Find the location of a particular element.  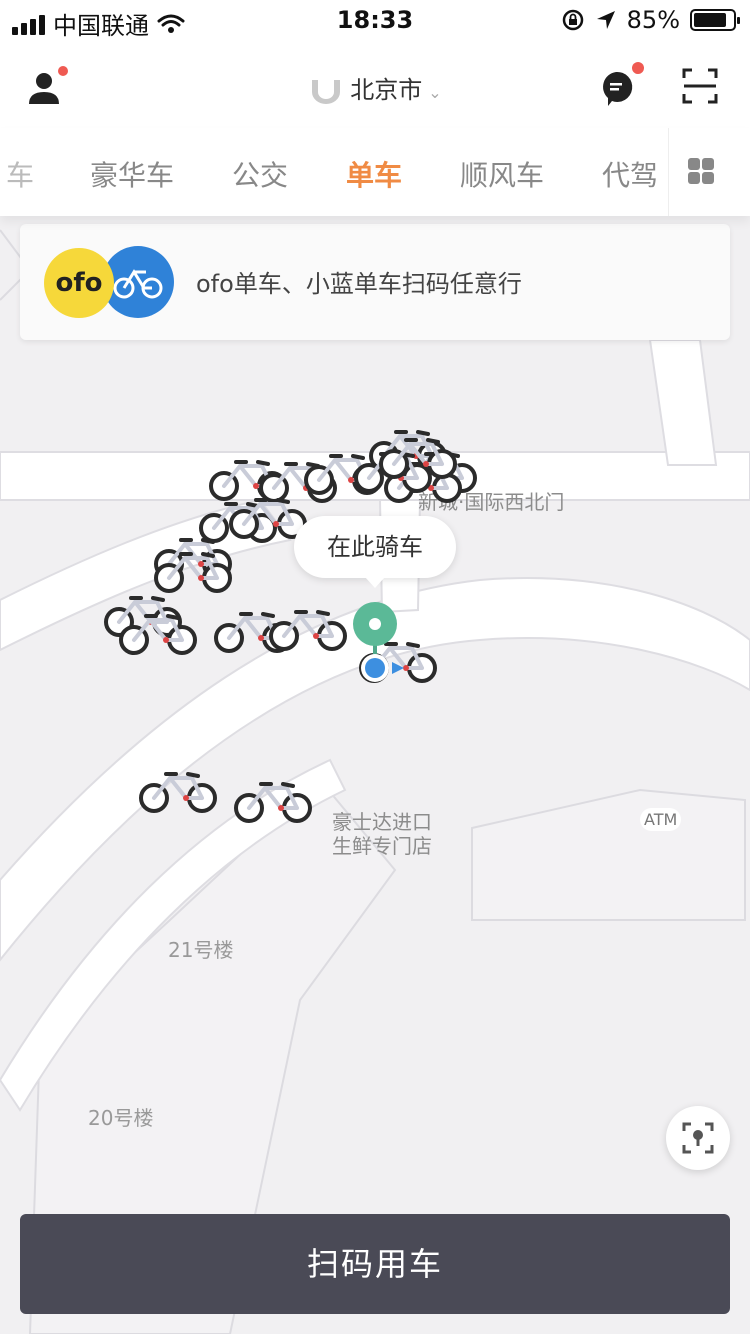

tab-designated-driver: 代驾 is located at coordinates (630, 174).